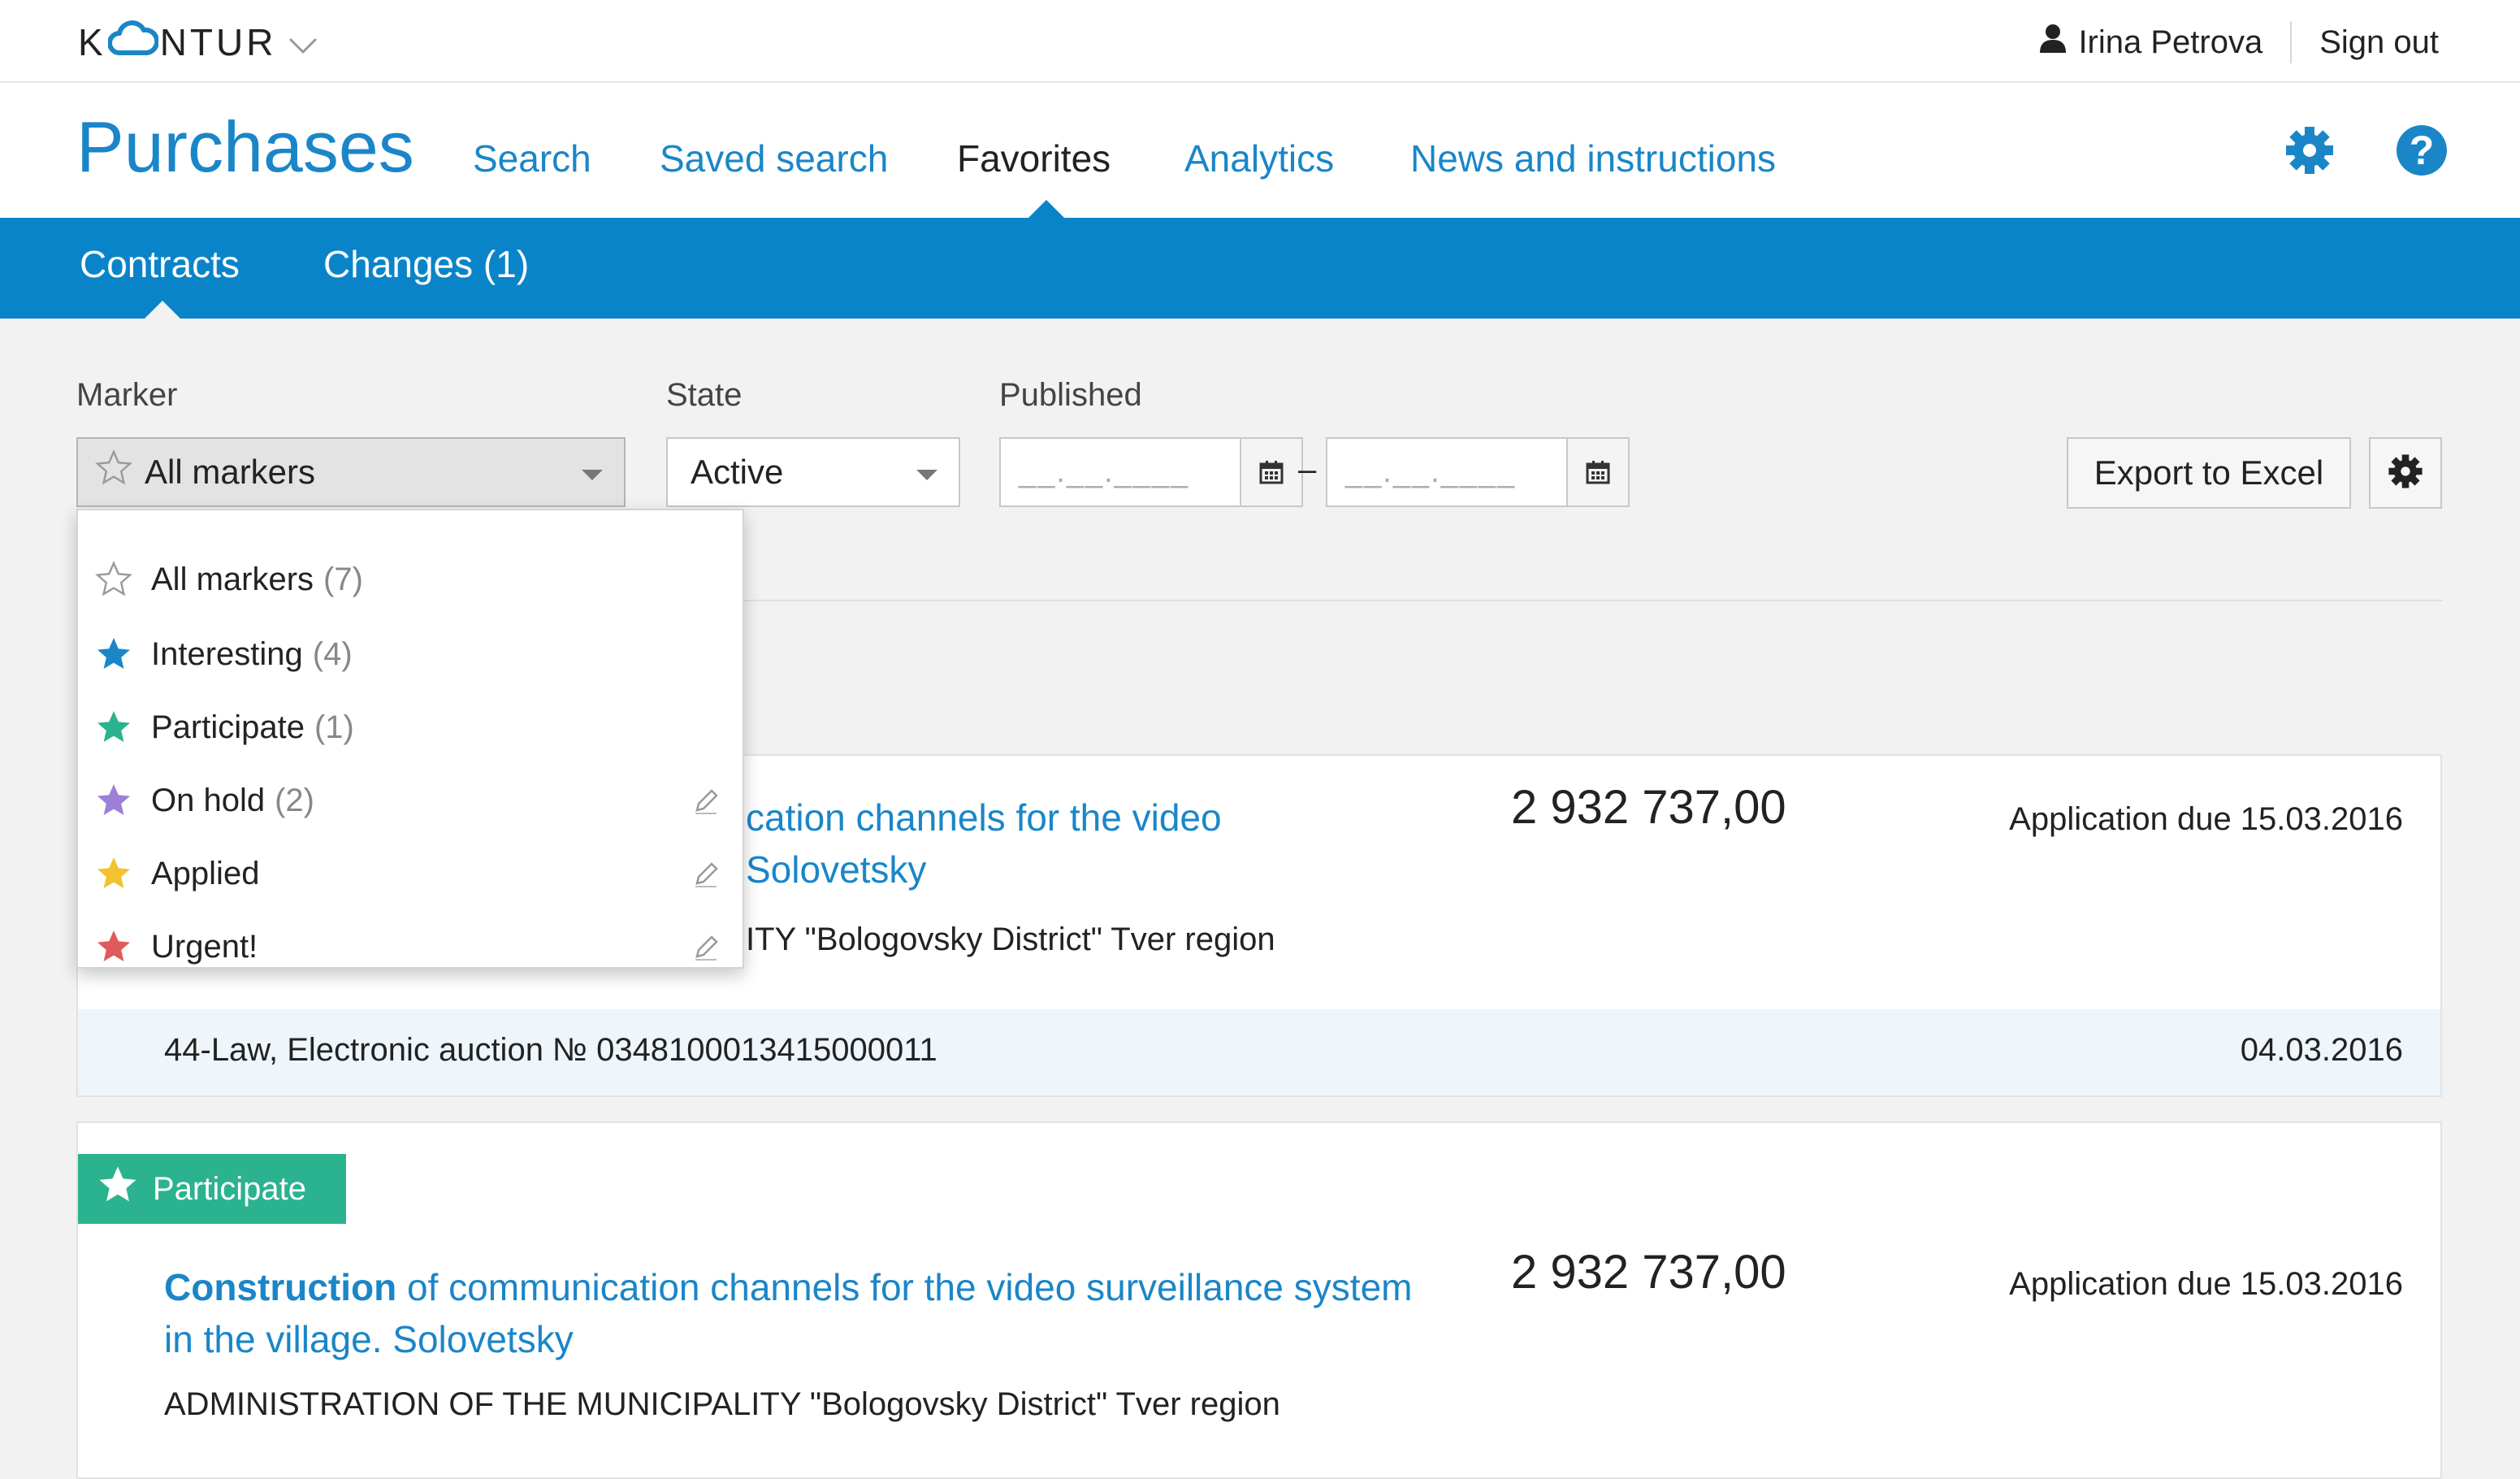 Image resolution: width=2520 pixels, height=1479 pixels. I want to click on title-bold: Construction, so click(281, 1287).